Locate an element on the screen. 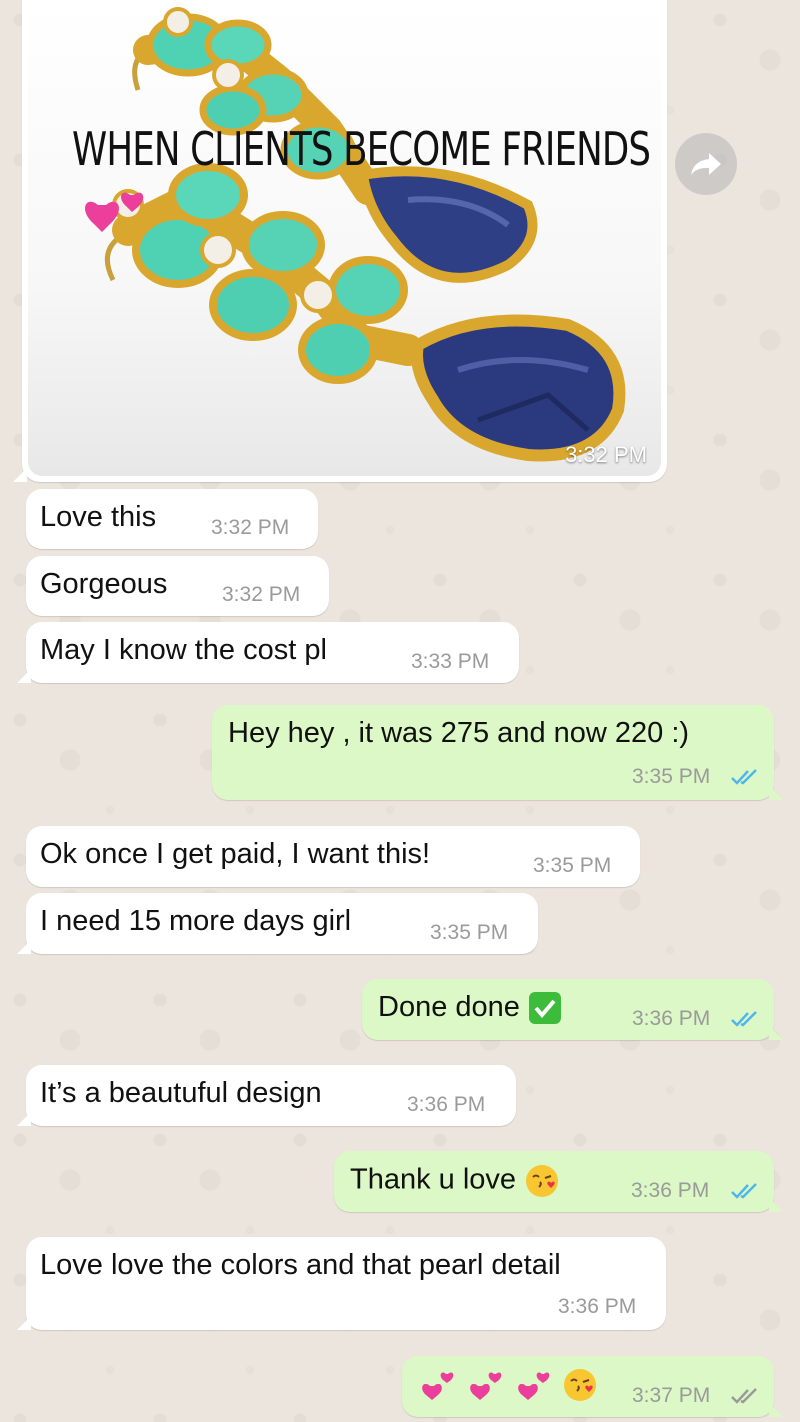 The height and width of the screenshot is (1422, 800). incoming-message: Gorgeous 3:32 PM is located at coordinates (177, 586).